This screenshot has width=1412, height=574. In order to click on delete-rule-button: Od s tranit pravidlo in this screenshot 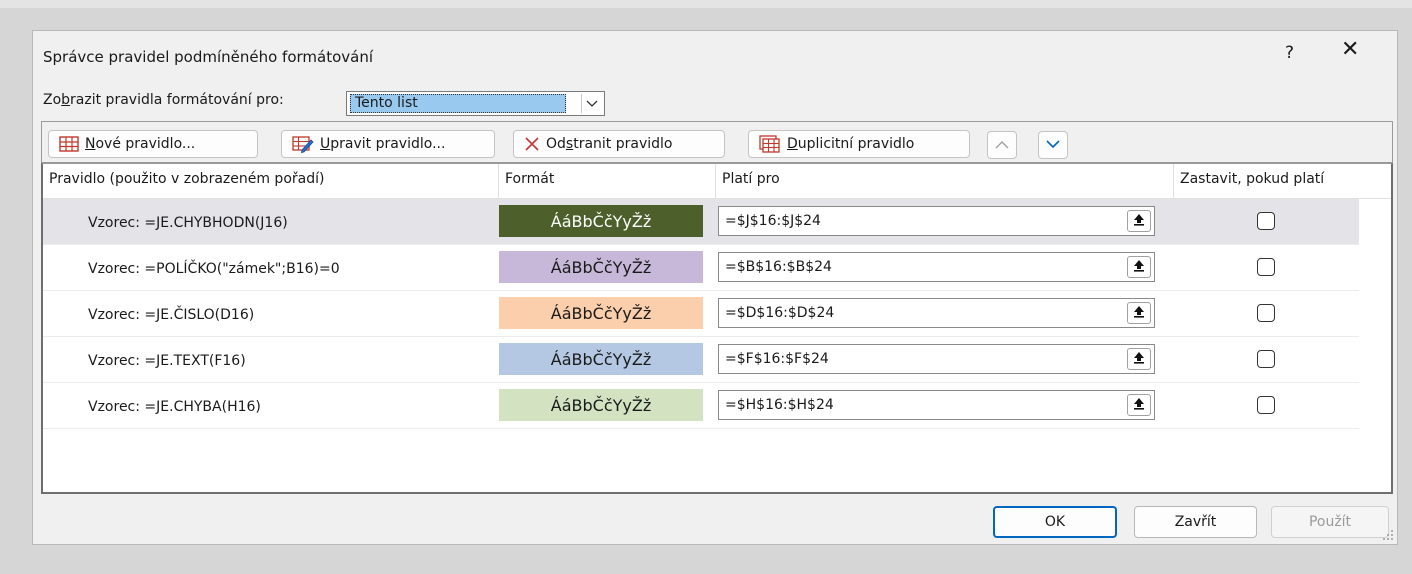, I will do `click(619, 144)`.